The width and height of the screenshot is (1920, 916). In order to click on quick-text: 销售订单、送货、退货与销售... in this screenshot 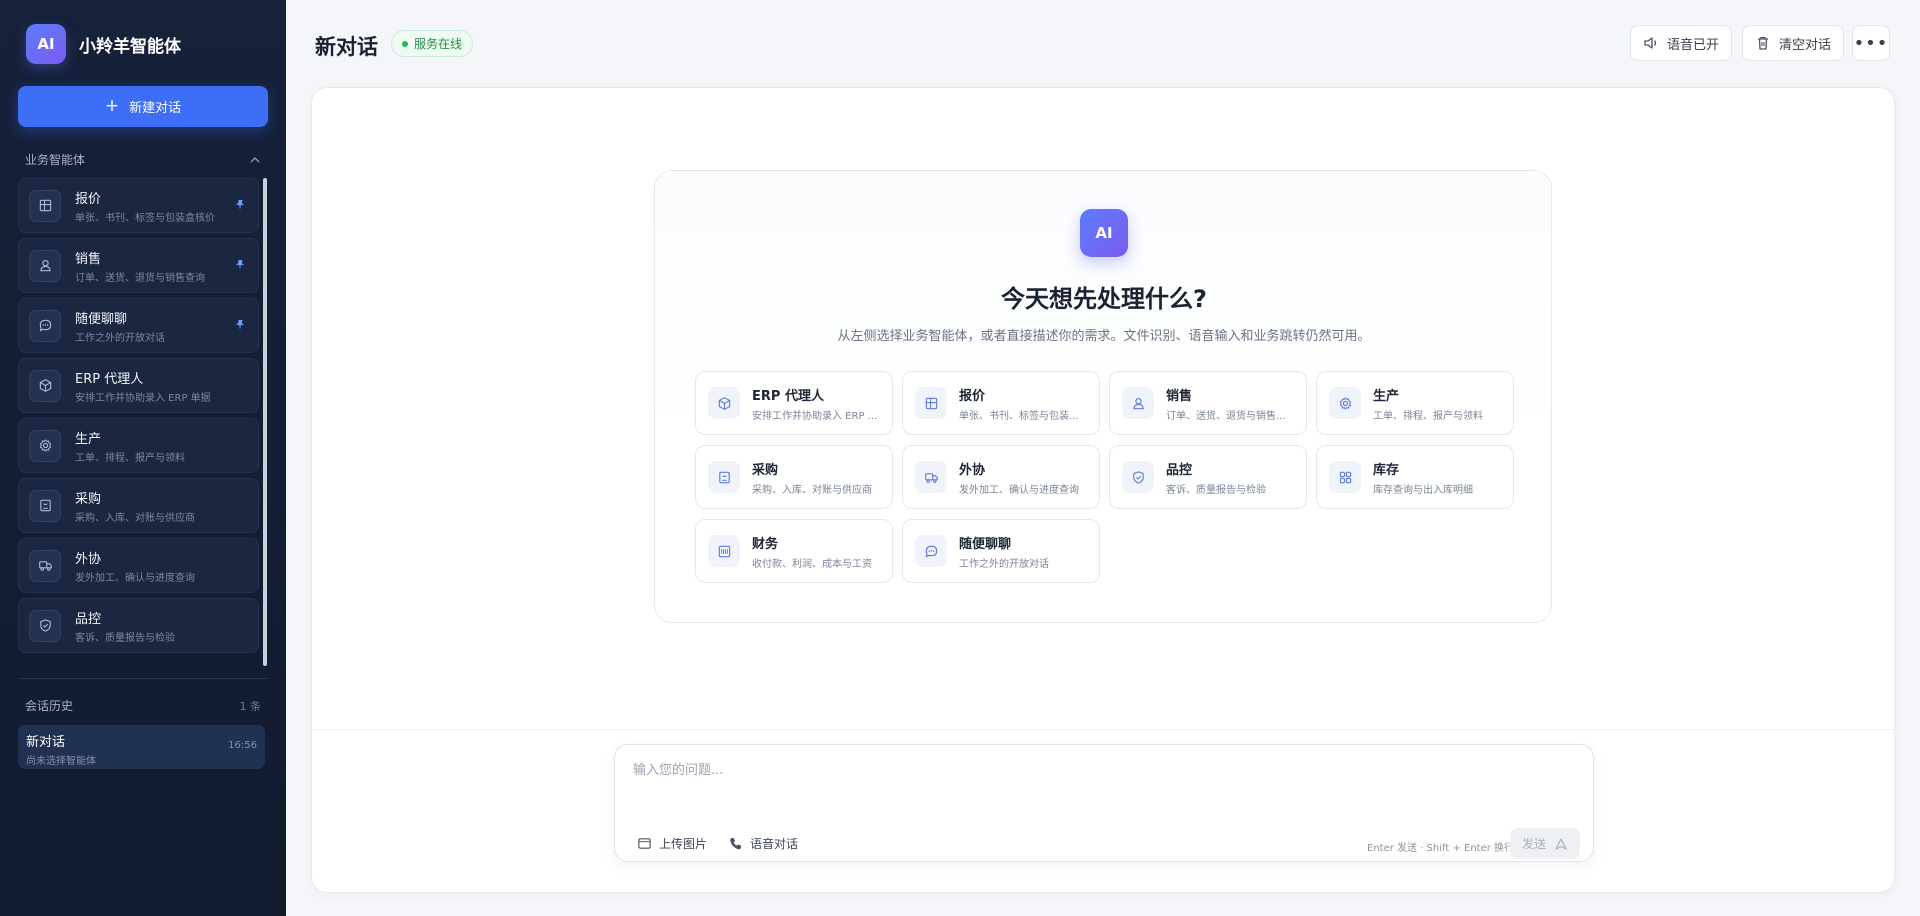, I will do `click(1229, 403)`.